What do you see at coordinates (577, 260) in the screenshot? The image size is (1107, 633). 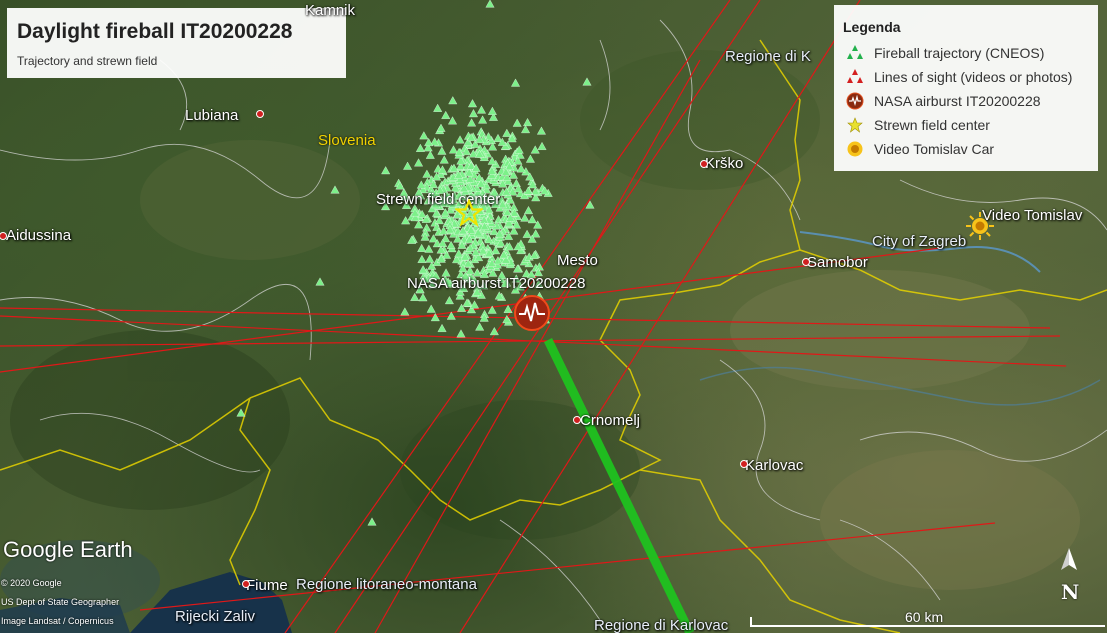 I see `place-label-mesto: Mesto` at bounding box center [577, 260].